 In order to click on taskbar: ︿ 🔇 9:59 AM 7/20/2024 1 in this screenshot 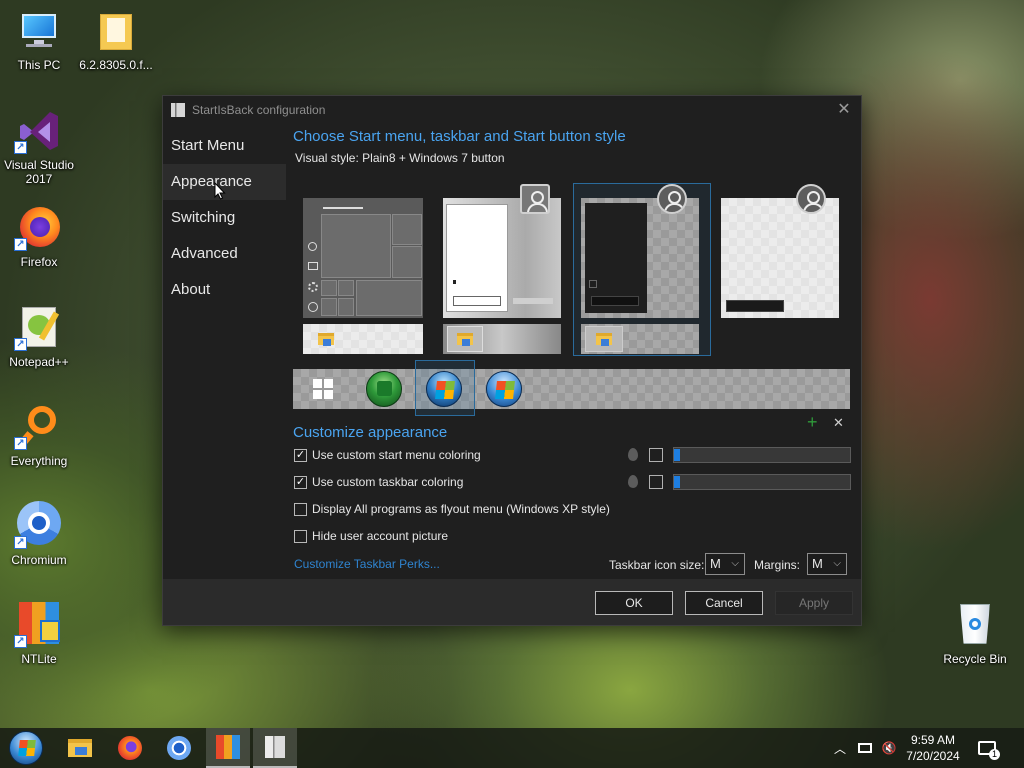, I will do `click(512, 748)`.